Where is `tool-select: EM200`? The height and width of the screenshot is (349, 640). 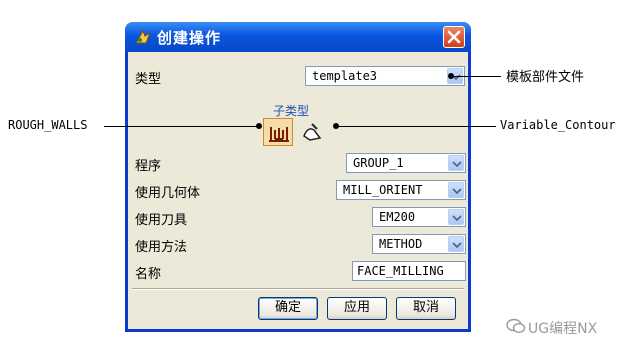 tool-select: EM200 is located at coordinates (419, 217).